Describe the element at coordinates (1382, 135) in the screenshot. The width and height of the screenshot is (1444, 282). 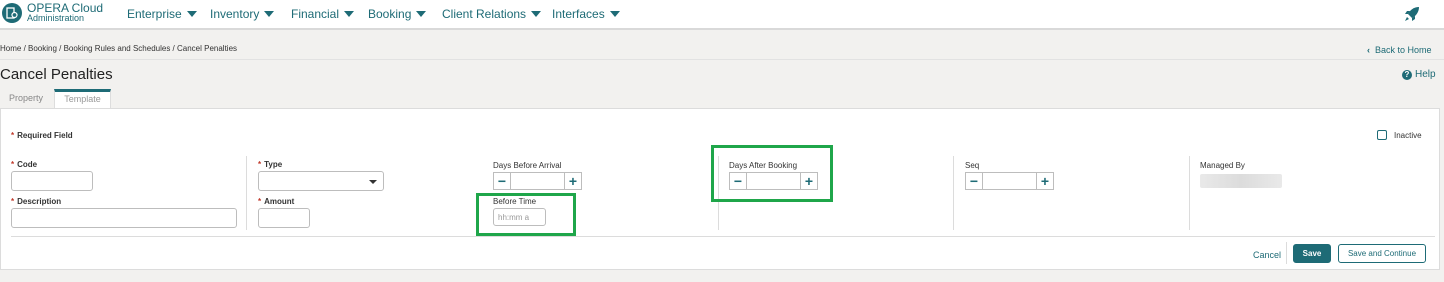
I see `inactive-checkbox` at that location.